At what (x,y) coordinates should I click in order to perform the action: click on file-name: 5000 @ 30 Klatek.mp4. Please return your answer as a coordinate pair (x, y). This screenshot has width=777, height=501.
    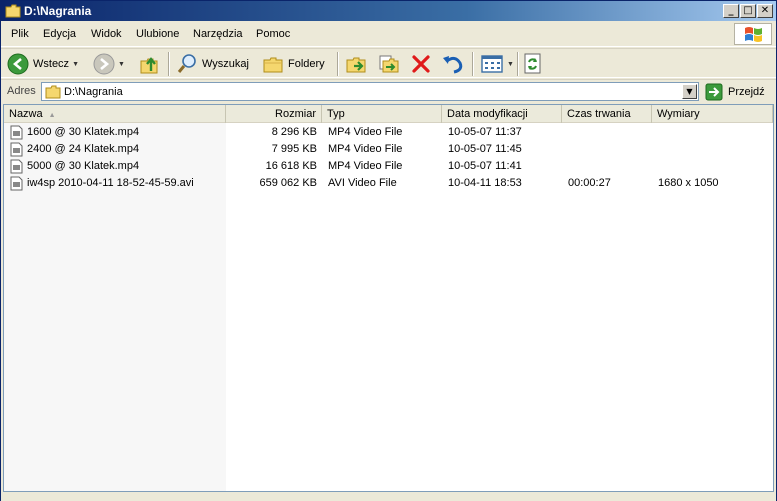
    Looking at the image, I should click on (83, 166).